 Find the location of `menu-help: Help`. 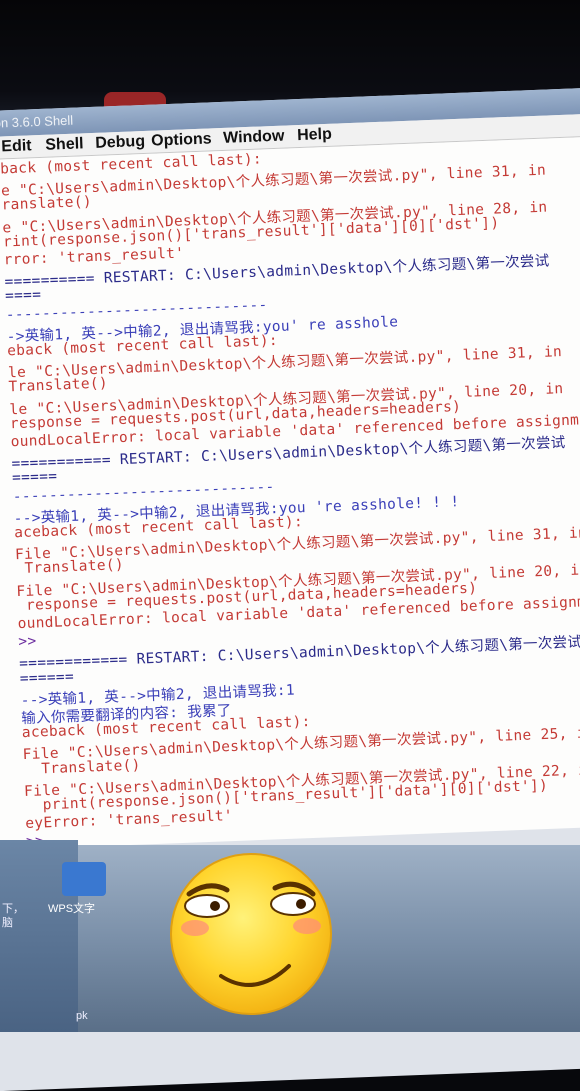

menu-help: Help is located at coordinates (314, 135).